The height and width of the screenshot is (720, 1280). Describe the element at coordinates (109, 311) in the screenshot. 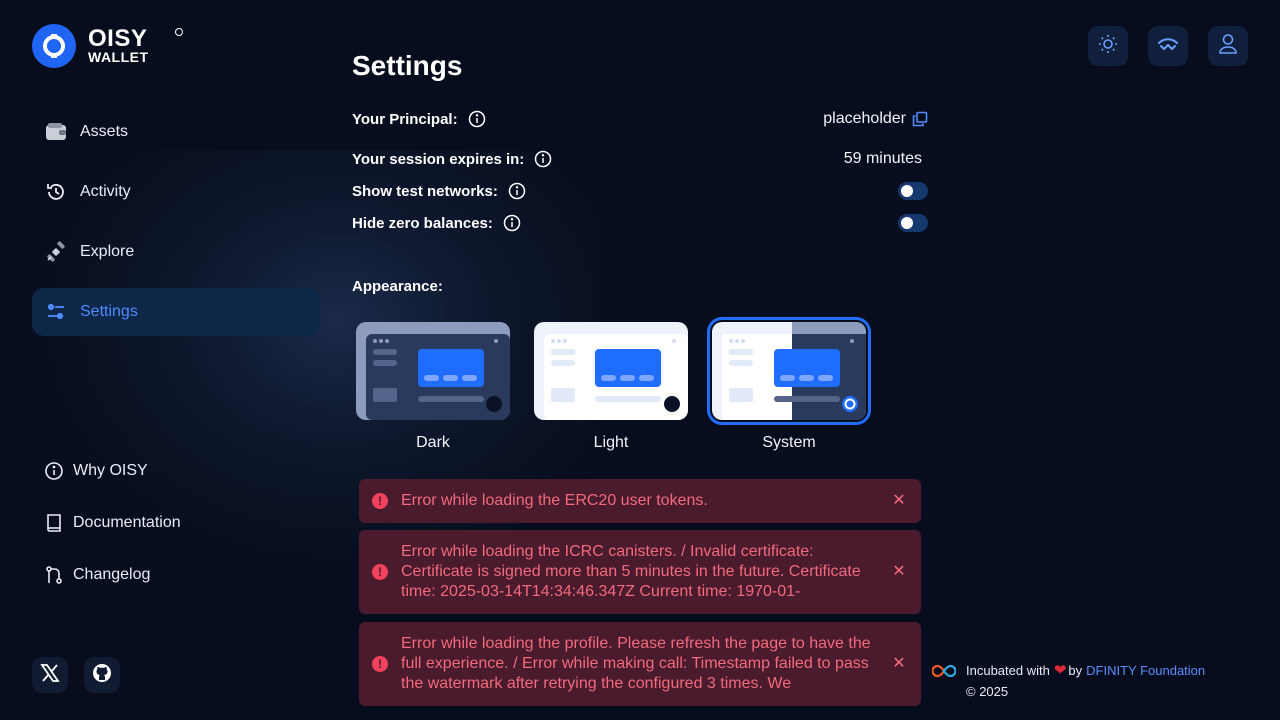

I see `sidebar-item-label: Settings` at that location.